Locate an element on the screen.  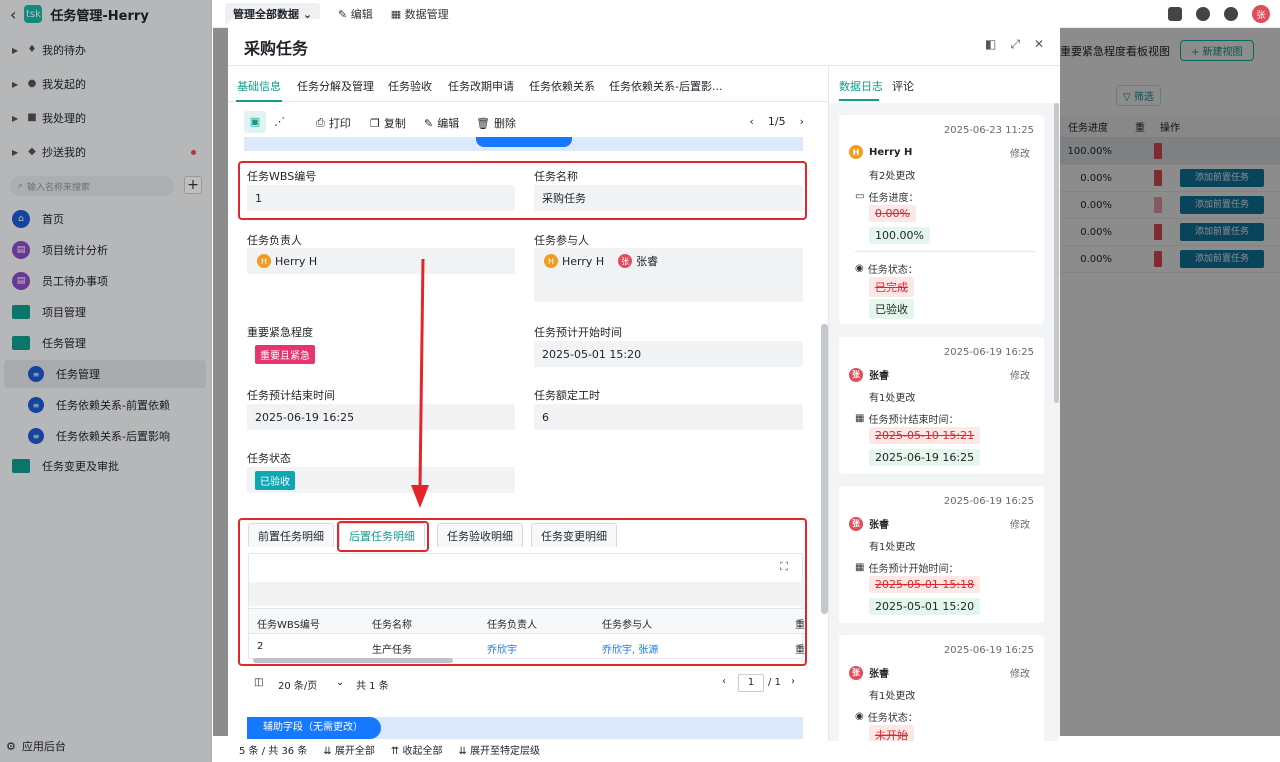
progress-icon: ▭ is located at coordinates (860, 196).